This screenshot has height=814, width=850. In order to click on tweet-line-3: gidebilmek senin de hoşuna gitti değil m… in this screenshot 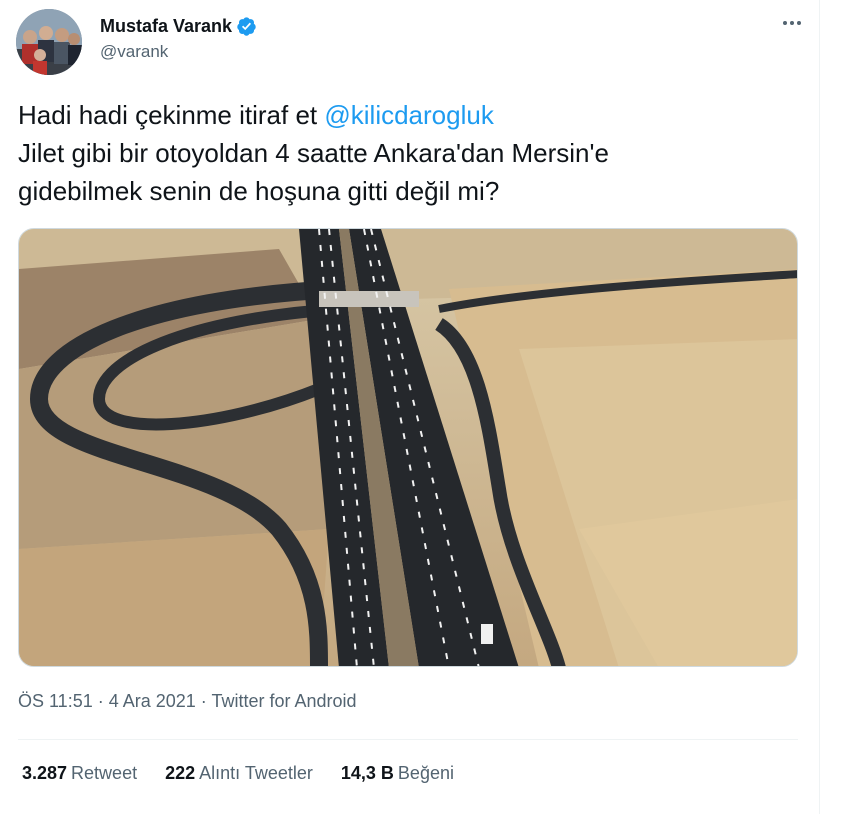, I will do `click(259, 191)`.